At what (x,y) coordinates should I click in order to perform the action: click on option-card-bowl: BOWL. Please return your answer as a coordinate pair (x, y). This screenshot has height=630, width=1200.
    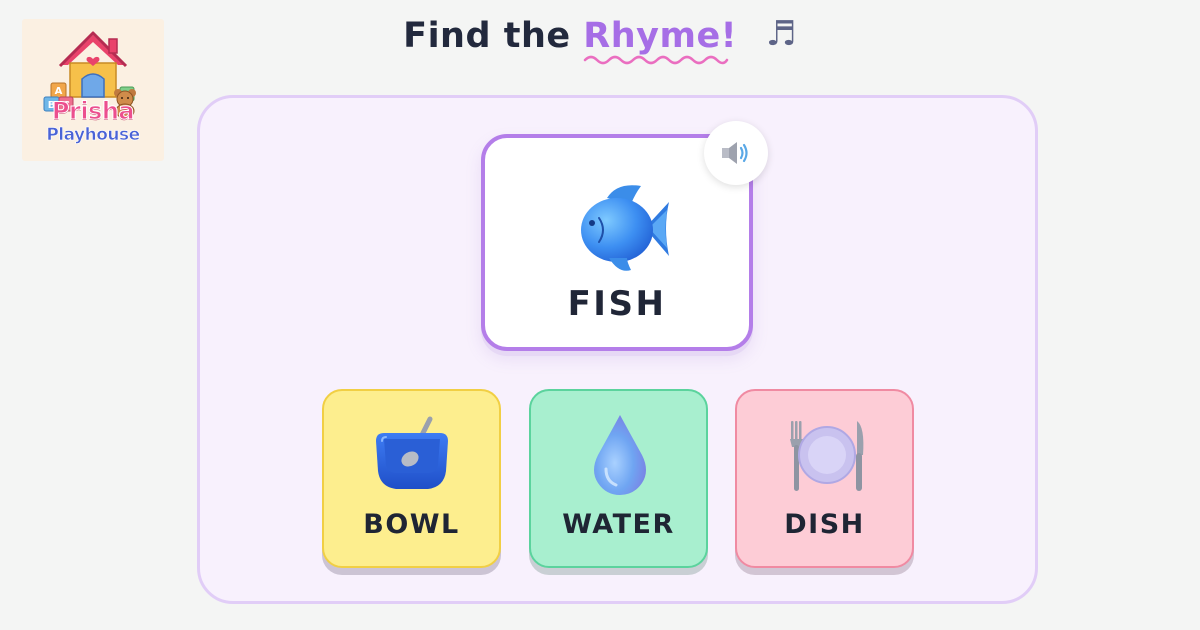
    Looking at the image, I should click on (411, 478).